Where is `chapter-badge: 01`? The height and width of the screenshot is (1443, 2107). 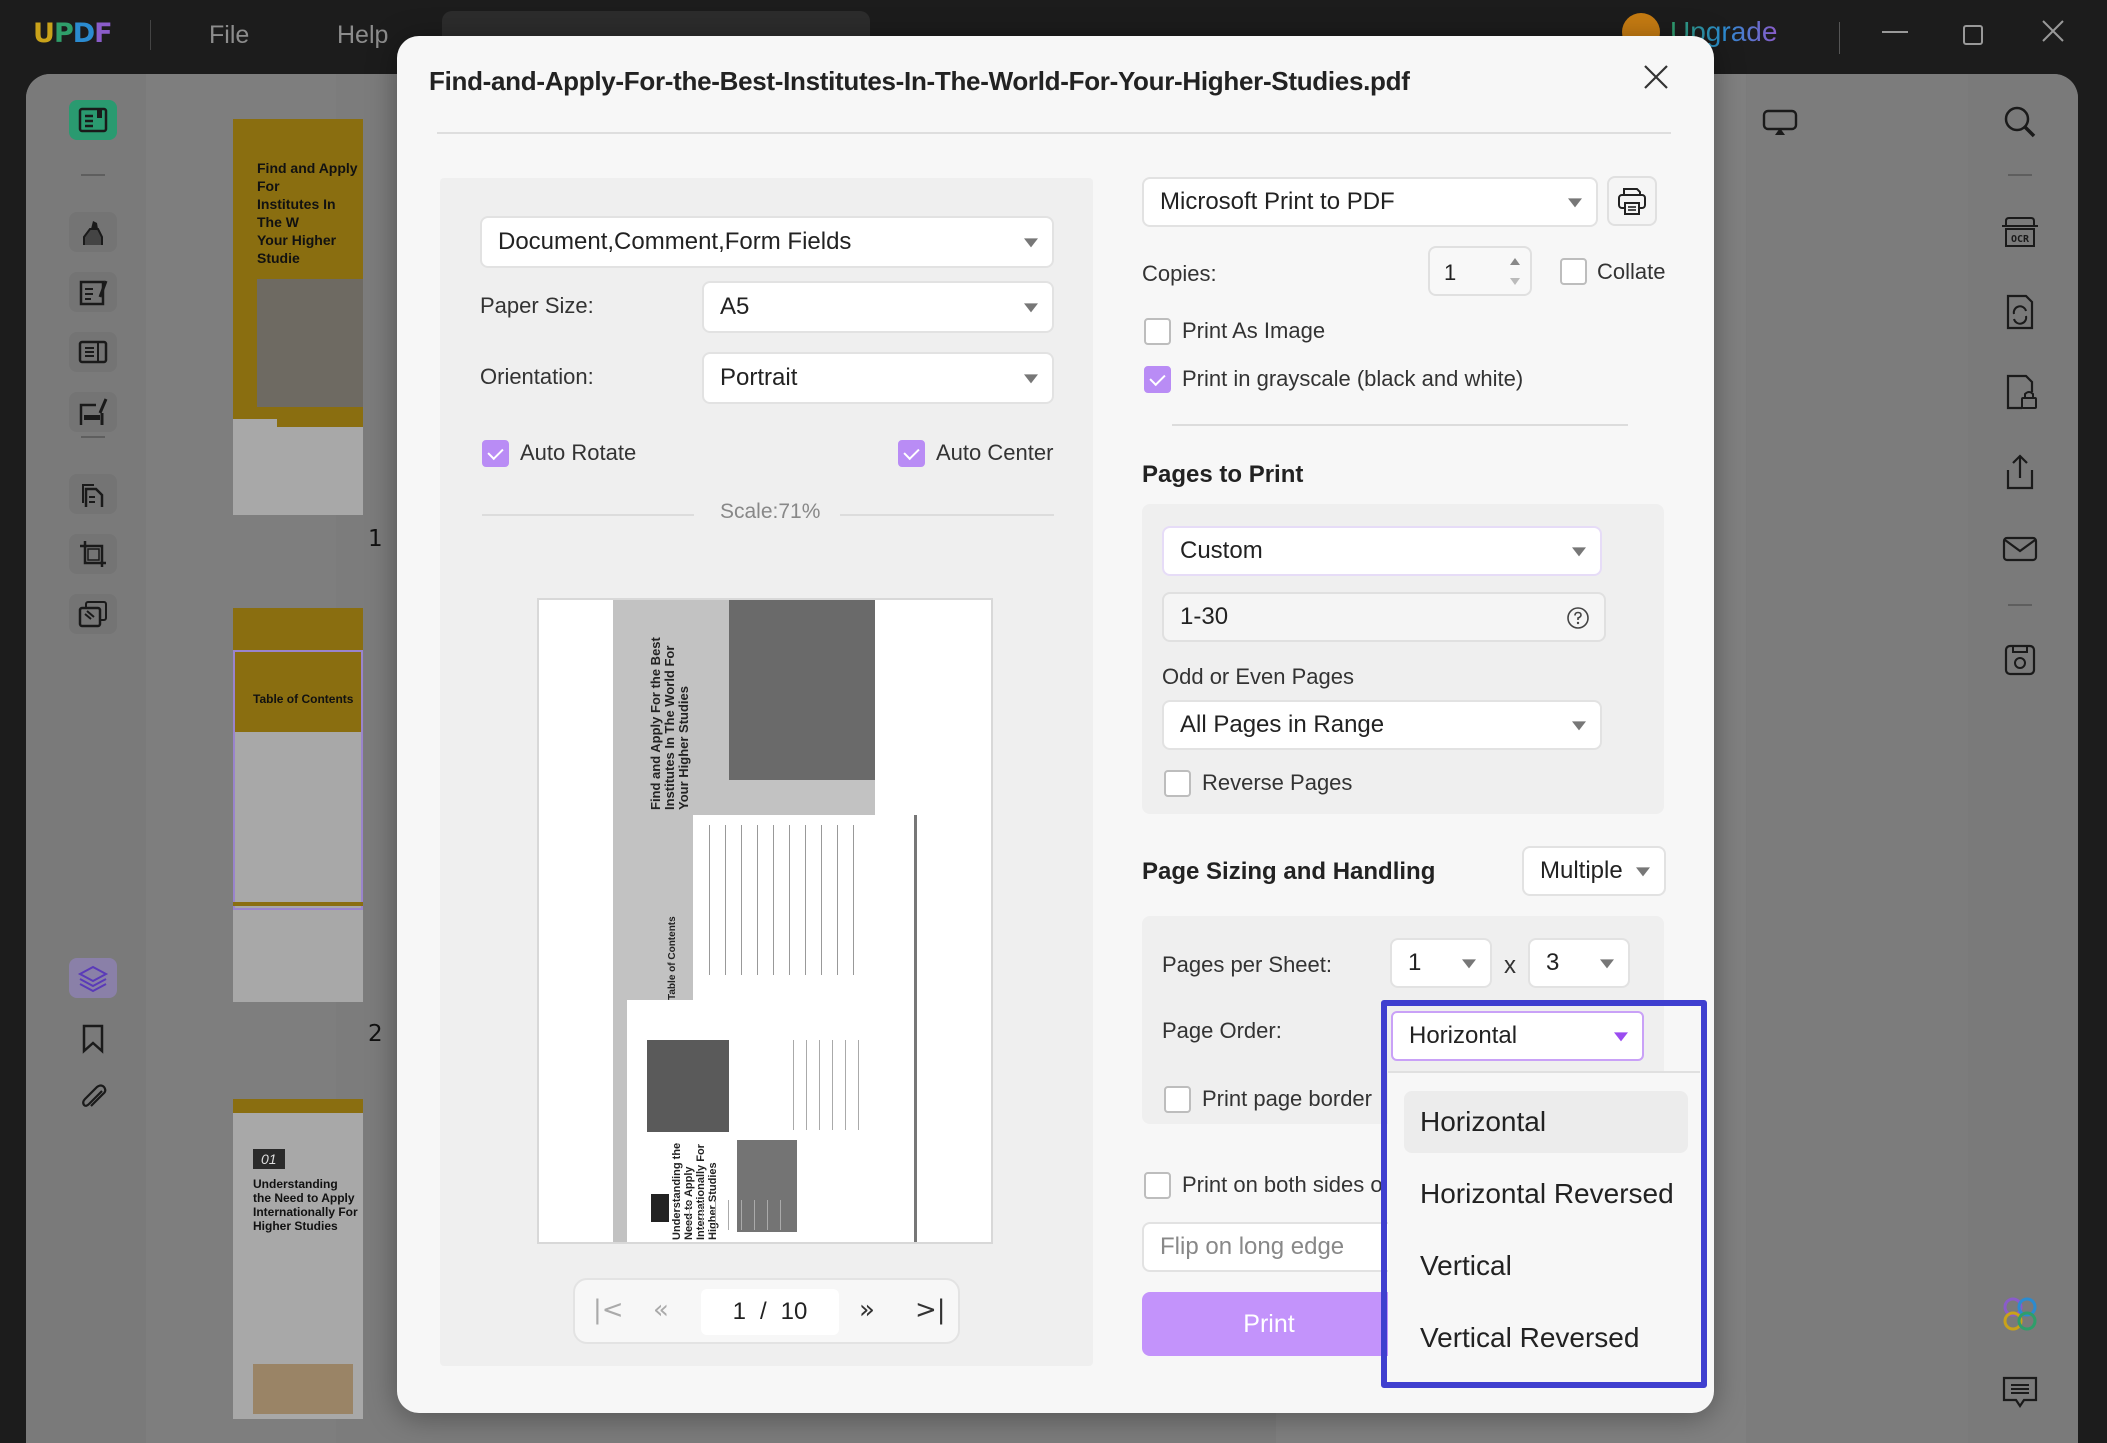
chapter-badge: 01 is located at coordinates (269, 1159).